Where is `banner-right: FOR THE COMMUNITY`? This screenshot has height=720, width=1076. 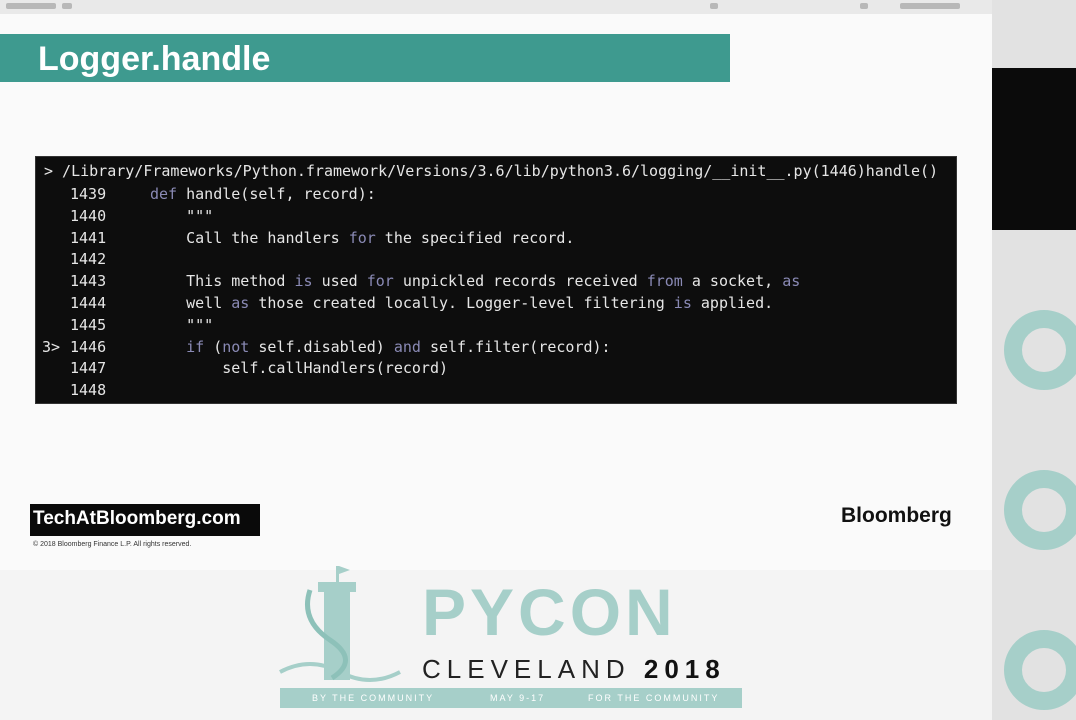
banner-right: FOR THE COMMUNITY is located at coordinates (654, 698).